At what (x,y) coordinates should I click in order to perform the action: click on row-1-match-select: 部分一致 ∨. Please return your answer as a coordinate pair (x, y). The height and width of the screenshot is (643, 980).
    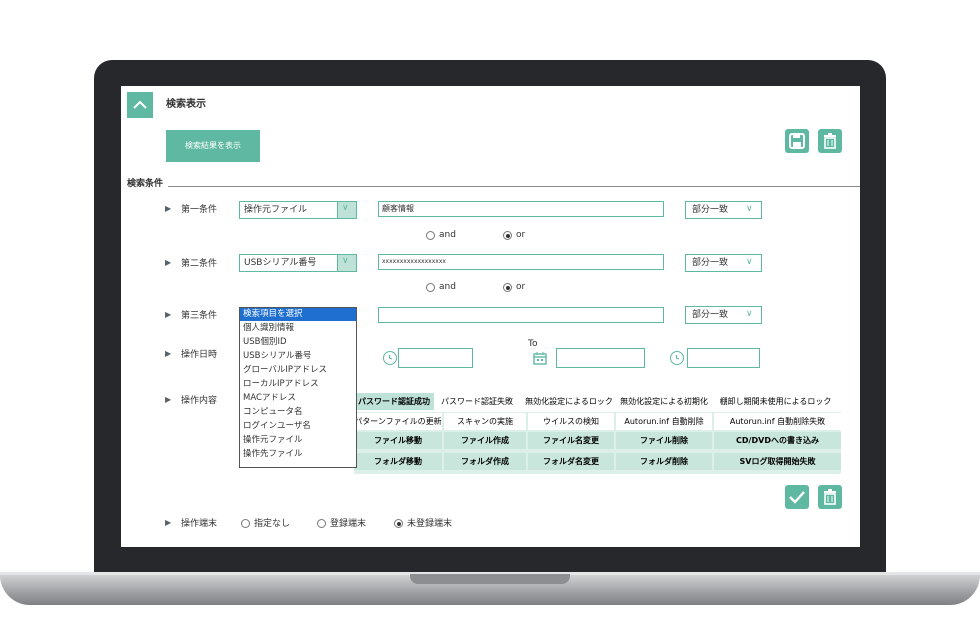
    Looking at the image, I should click on (723, 210).